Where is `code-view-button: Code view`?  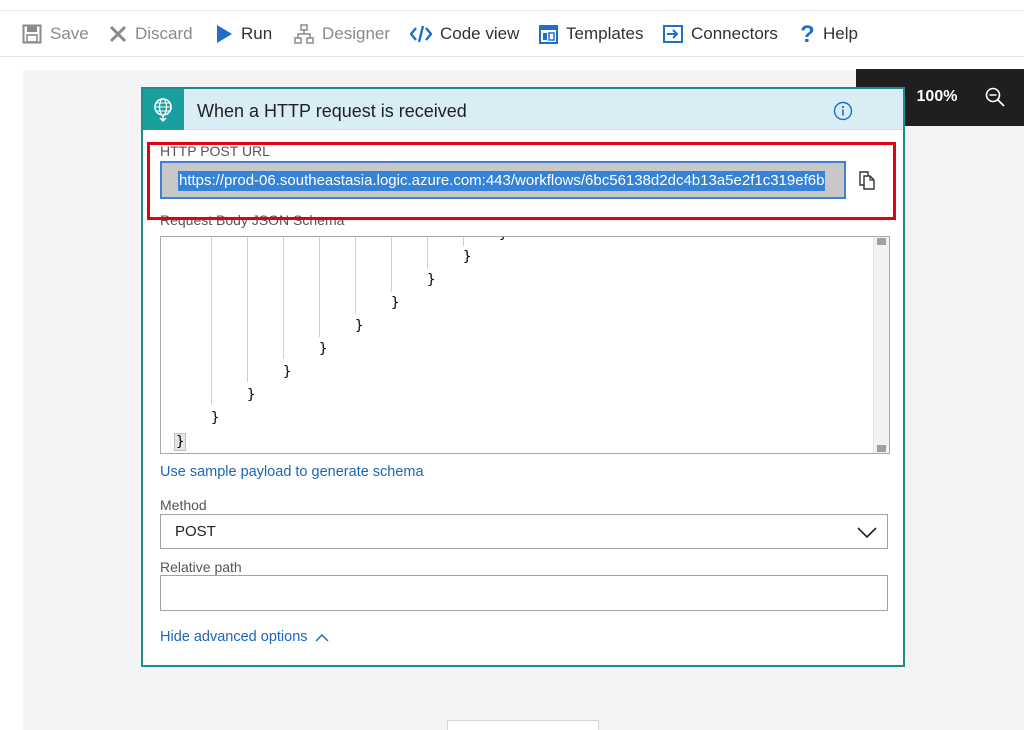
code-view-button: Code view is located at coordinates (464, 34).